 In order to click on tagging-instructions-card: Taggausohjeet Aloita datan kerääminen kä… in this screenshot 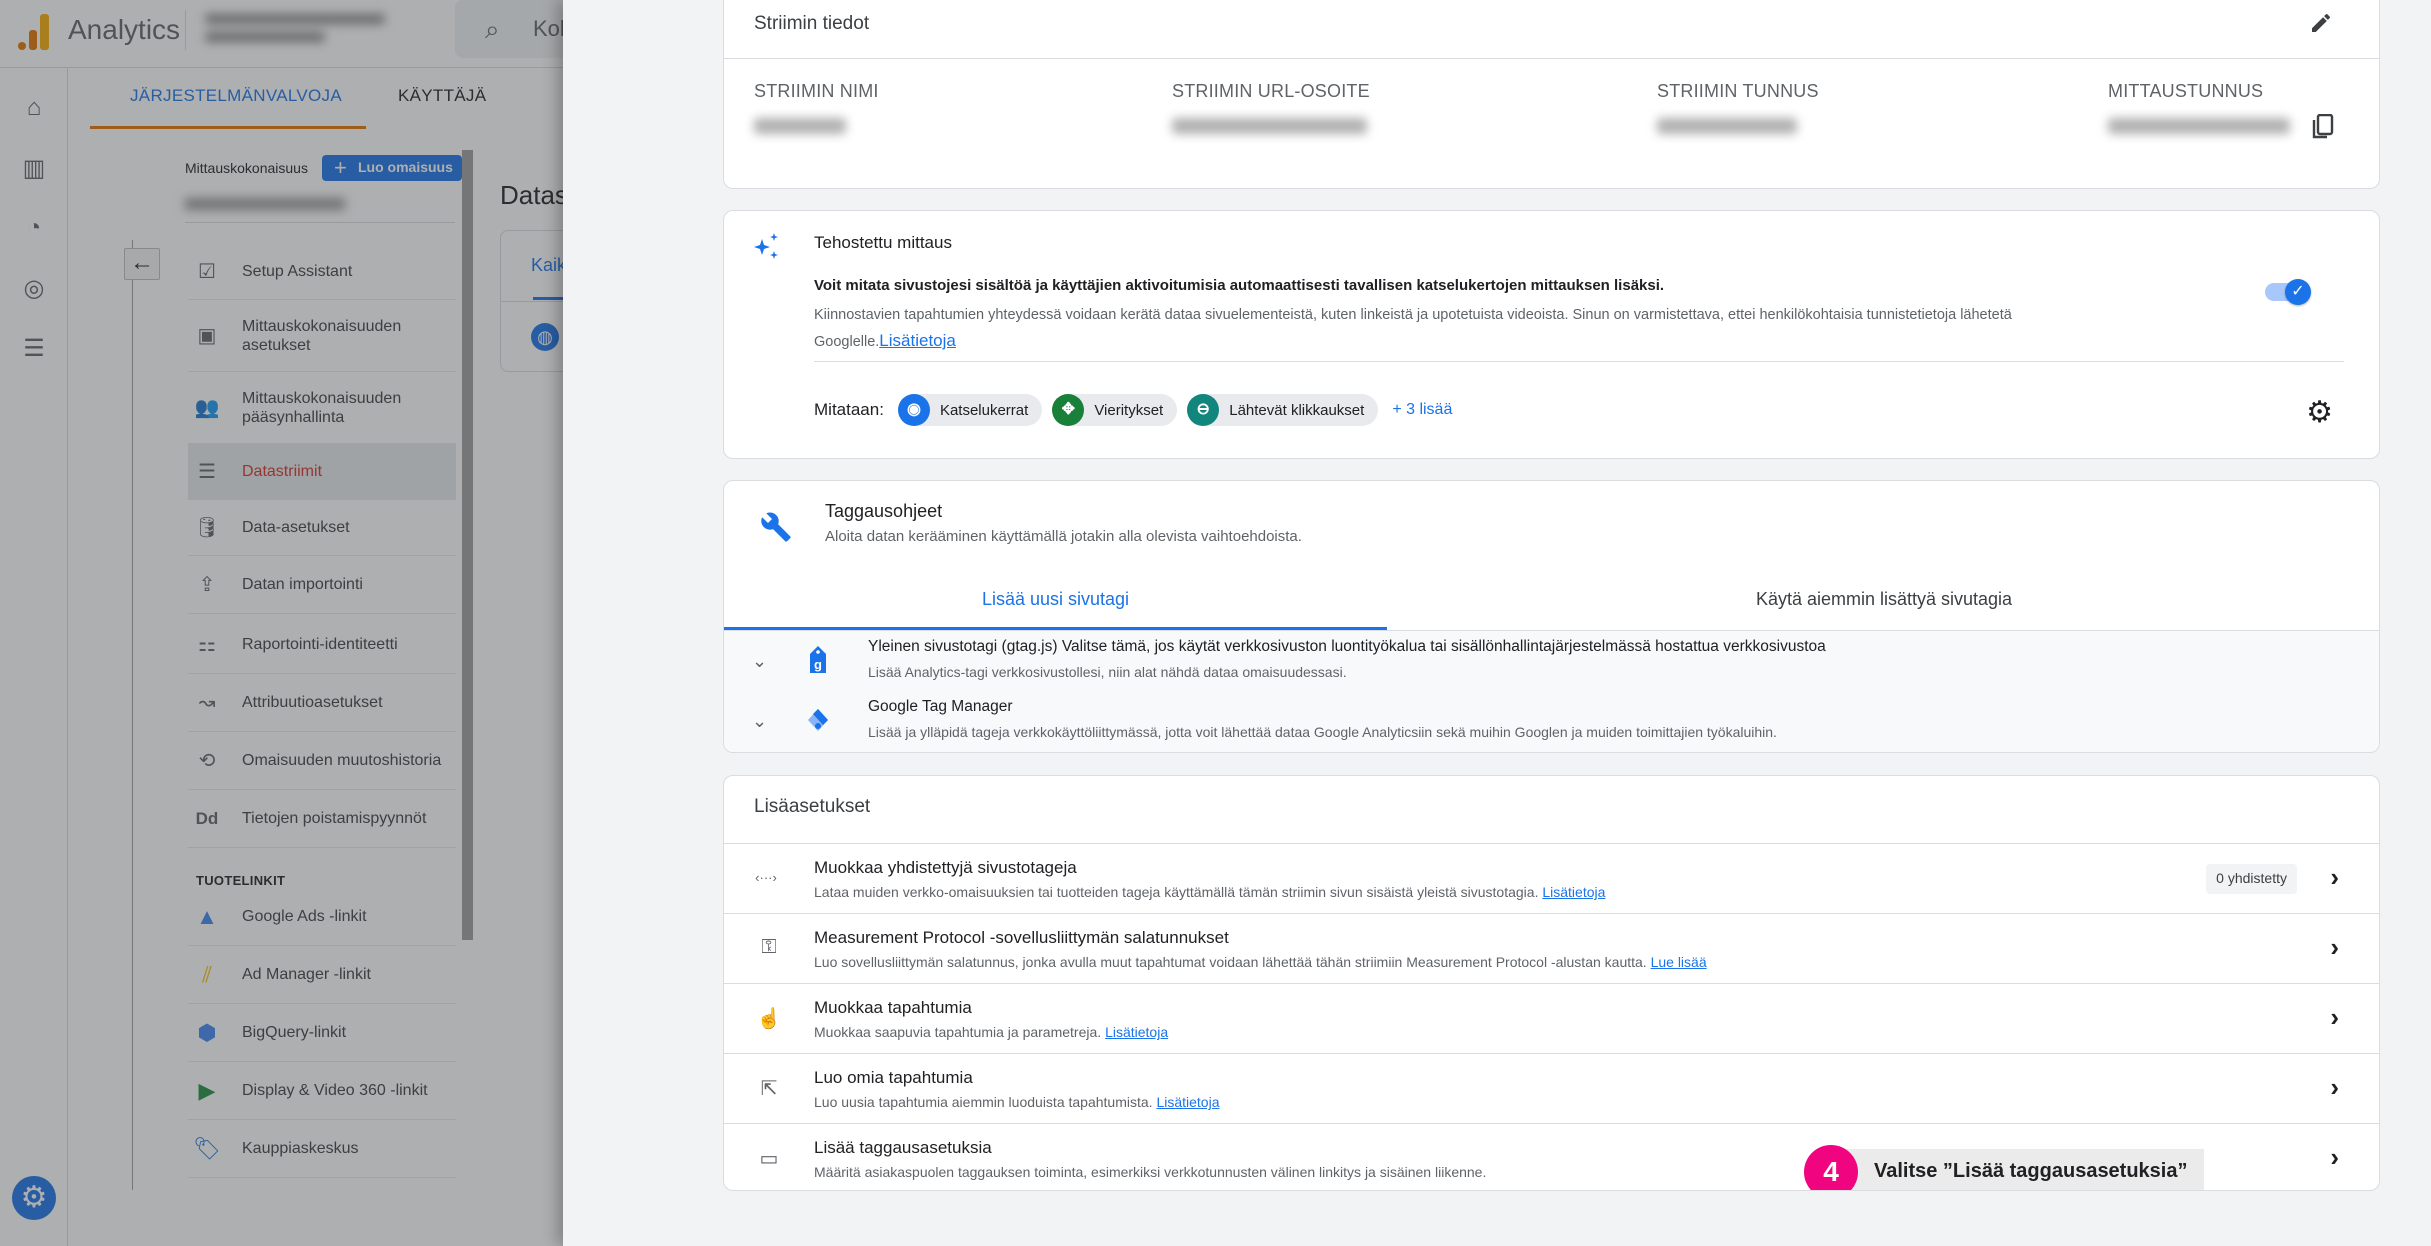, I will do `click(1551, 616)`.